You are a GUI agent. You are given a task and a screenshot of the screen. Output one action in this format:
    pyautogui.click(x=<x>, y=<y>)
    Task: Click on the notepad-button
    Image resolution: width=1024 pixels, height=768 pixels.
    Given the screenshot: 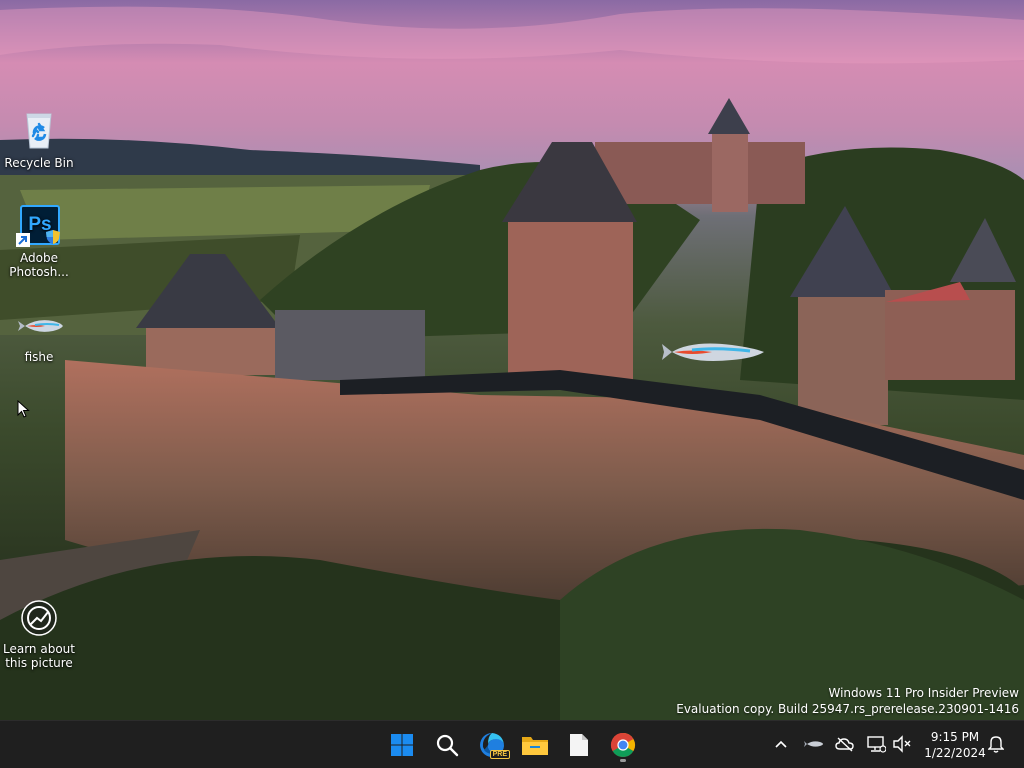 What is the action you would take?
    pyautogui.click(x=579, y=745)
    